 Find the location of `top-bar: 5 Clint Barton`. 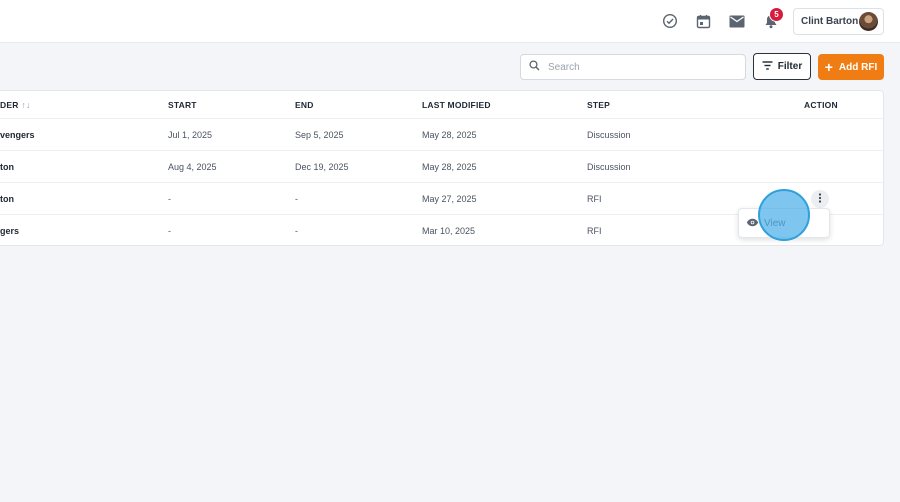

top-bar: 5 Clint Barton is located at coordinates (450, 21).